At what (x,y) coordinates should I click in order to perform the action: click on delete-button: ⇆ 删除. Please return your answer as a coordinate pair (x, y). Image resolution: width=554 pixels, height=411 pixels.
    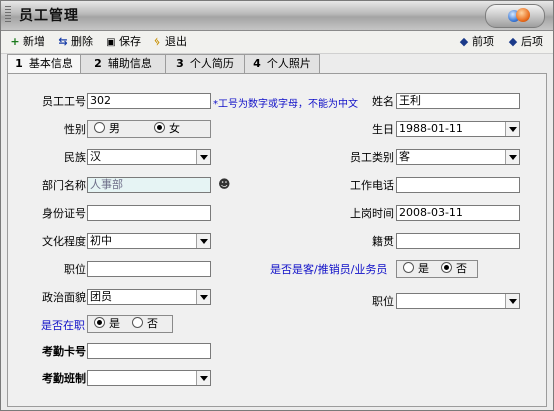
    Looking at the image, I should click on (75, 42).